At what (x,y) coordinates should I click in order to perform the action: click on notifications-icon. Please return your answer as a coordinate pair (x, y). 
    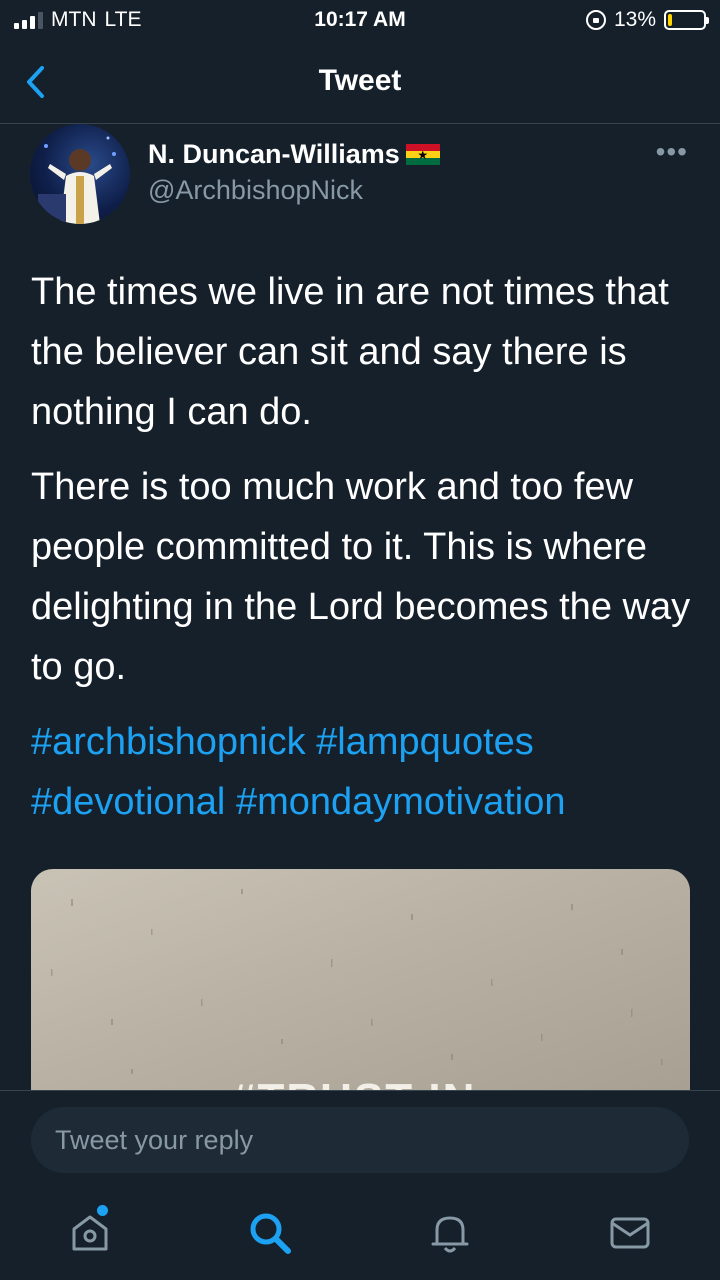
    Looking at the image, I should click on (450, 1234).